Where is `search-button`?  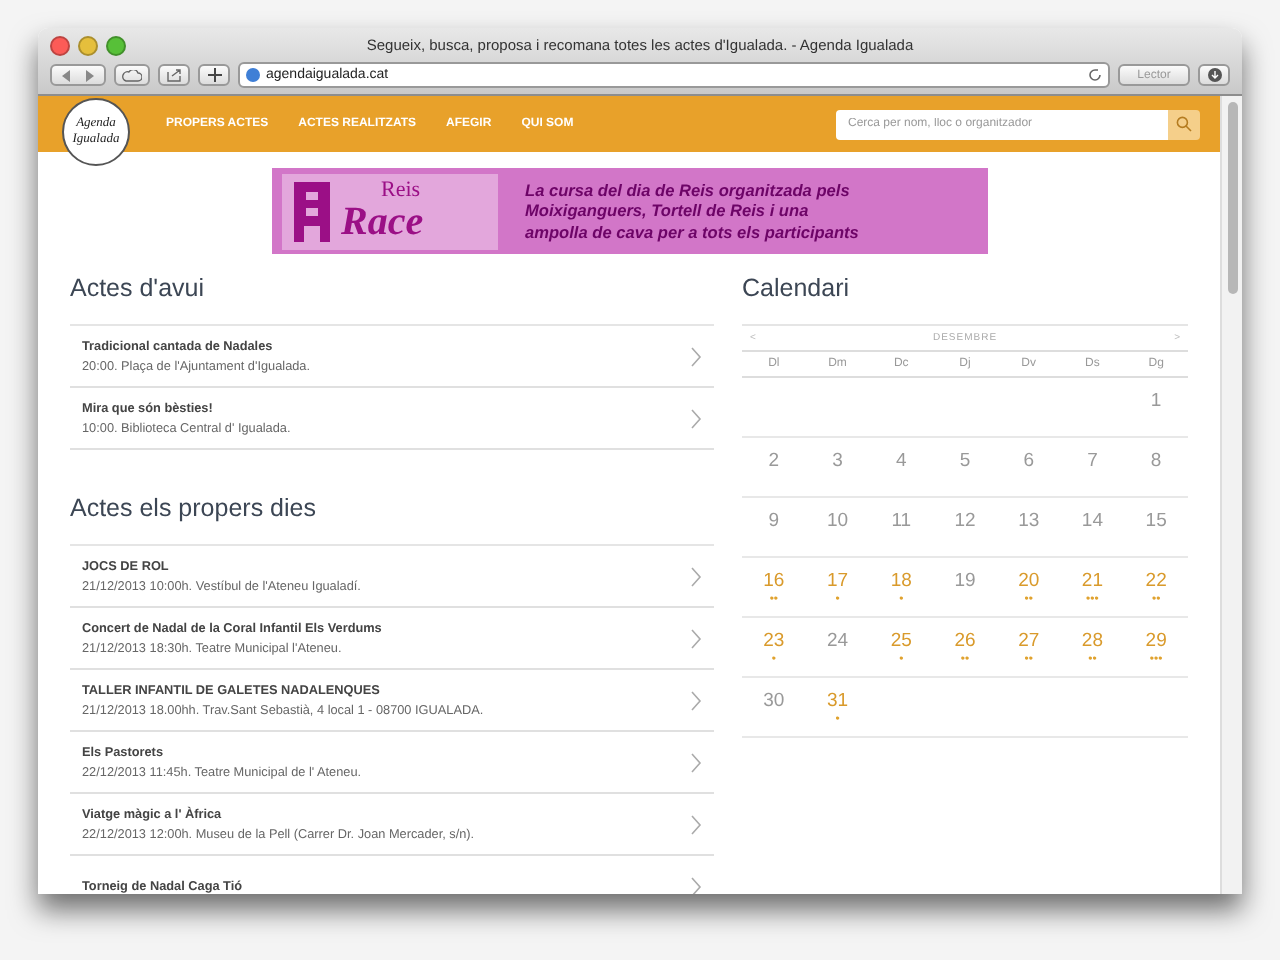
search-button is located at coordinates (1184, 124).